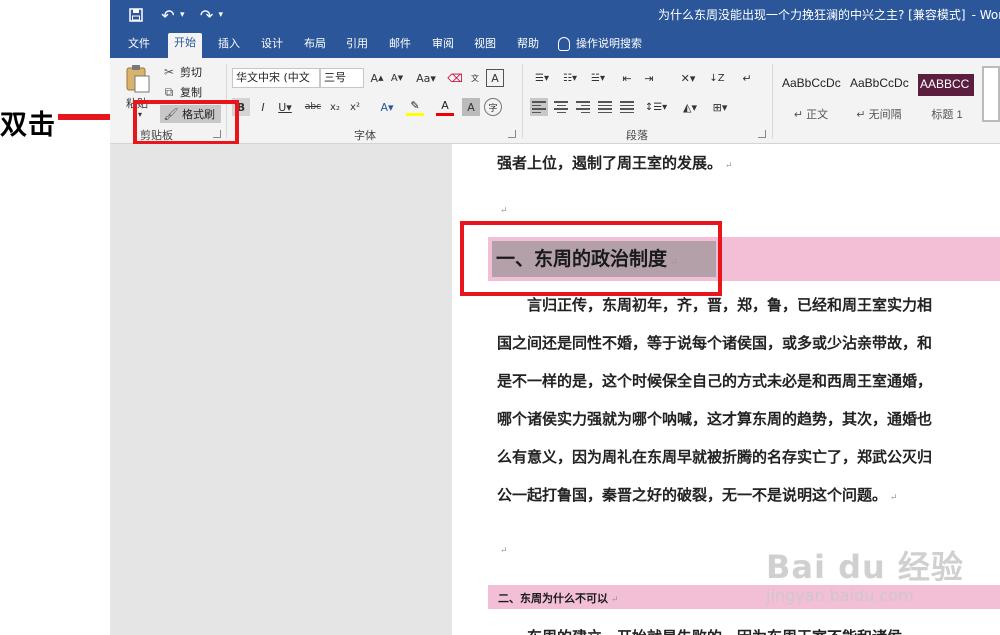  Describe the element at coordinates (715, 305) in the screenshot. I see `body-line: 言归正传，东周初年，齐，晋，郑，鲁，已经和周王室实力相` at that location.